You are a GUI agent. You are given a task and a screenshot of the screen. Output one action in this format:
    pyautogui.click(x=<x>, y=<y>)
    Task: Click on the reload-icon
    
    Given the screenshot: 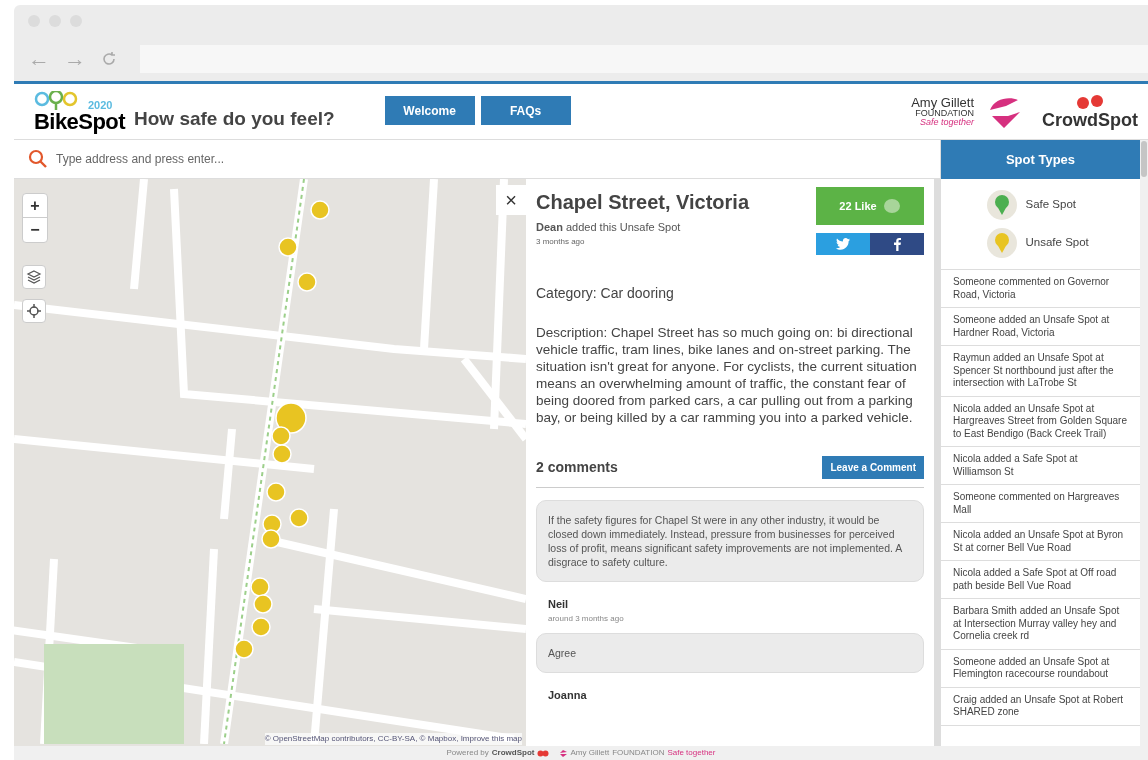 What is the action you would take?
    pyautogui.click(x=109, y=59)
    